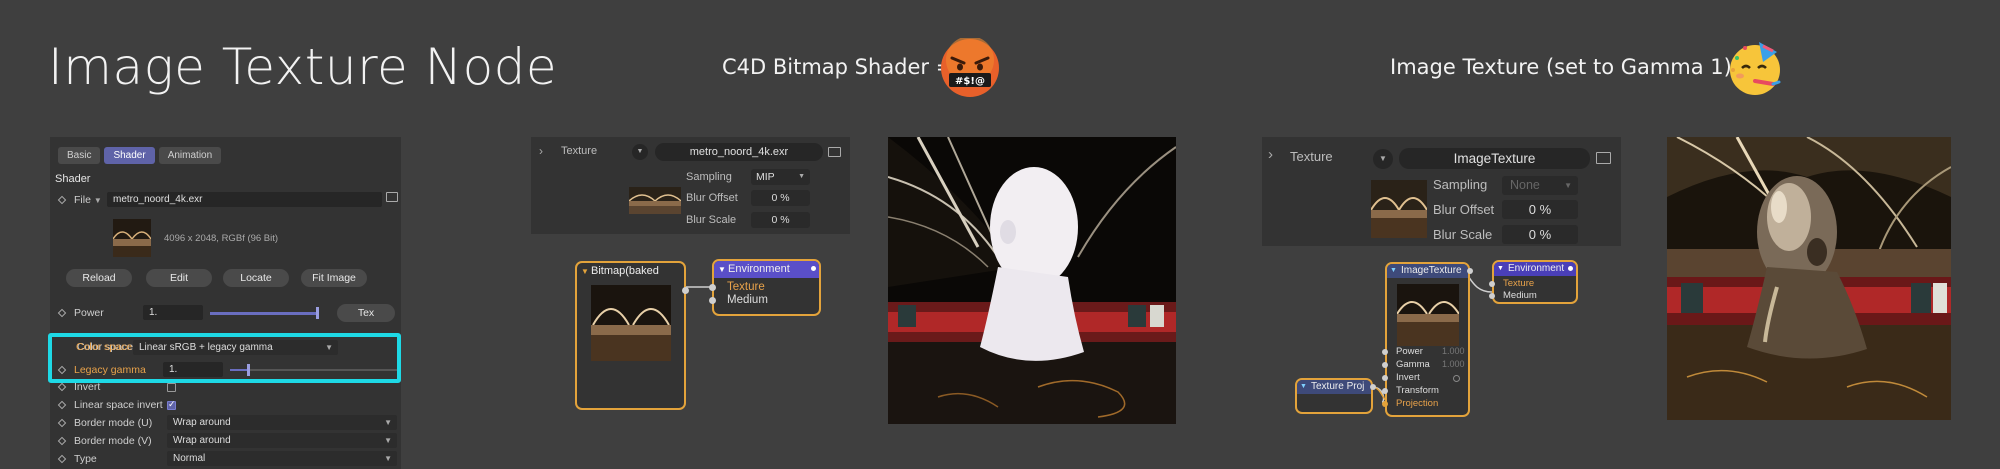 Image resolution: width=2000 pixels, height=469 pixels. Describe the element at coordinates (79, 155) in the screenshot. I see `tab-basic: Basic` at that location.